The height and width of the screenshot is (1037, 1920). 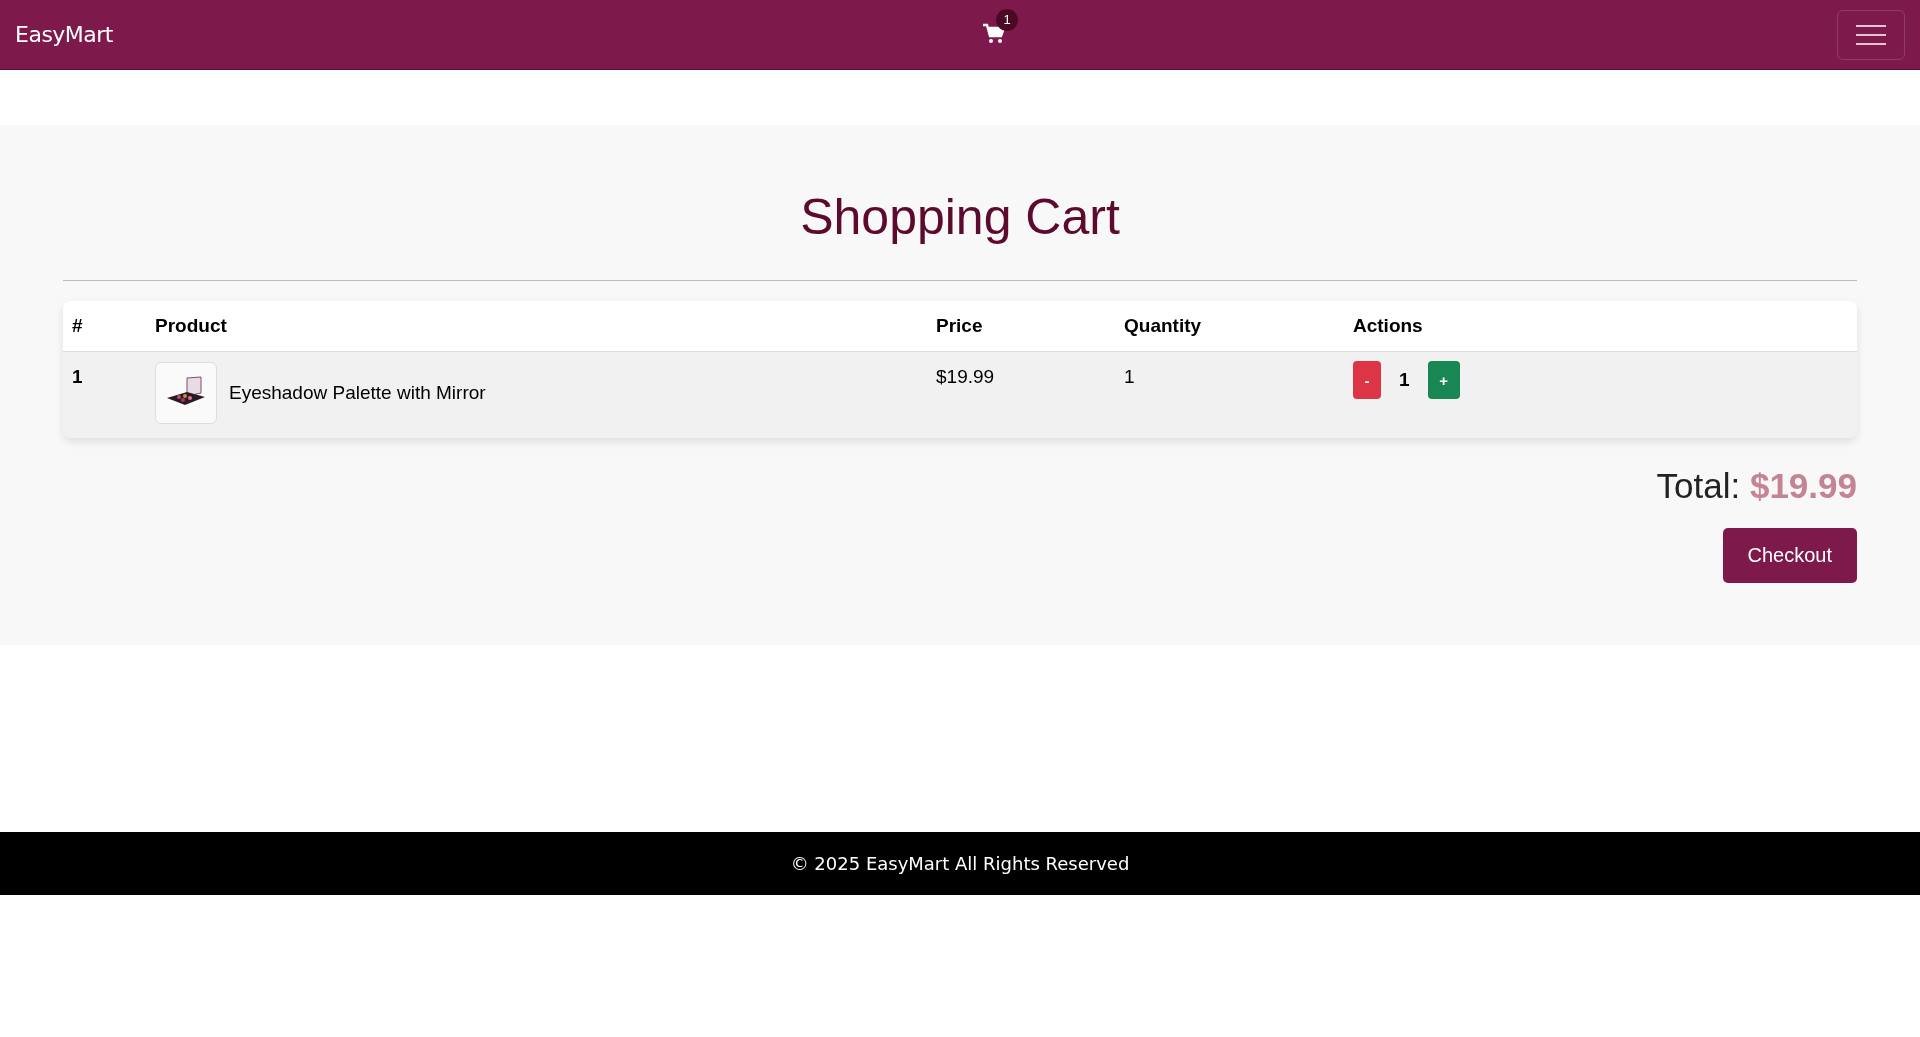 What do you see at coordinates (1443, 380) in the screenshot?
I see `increase-button: +` at bounding box center [1443, 380].